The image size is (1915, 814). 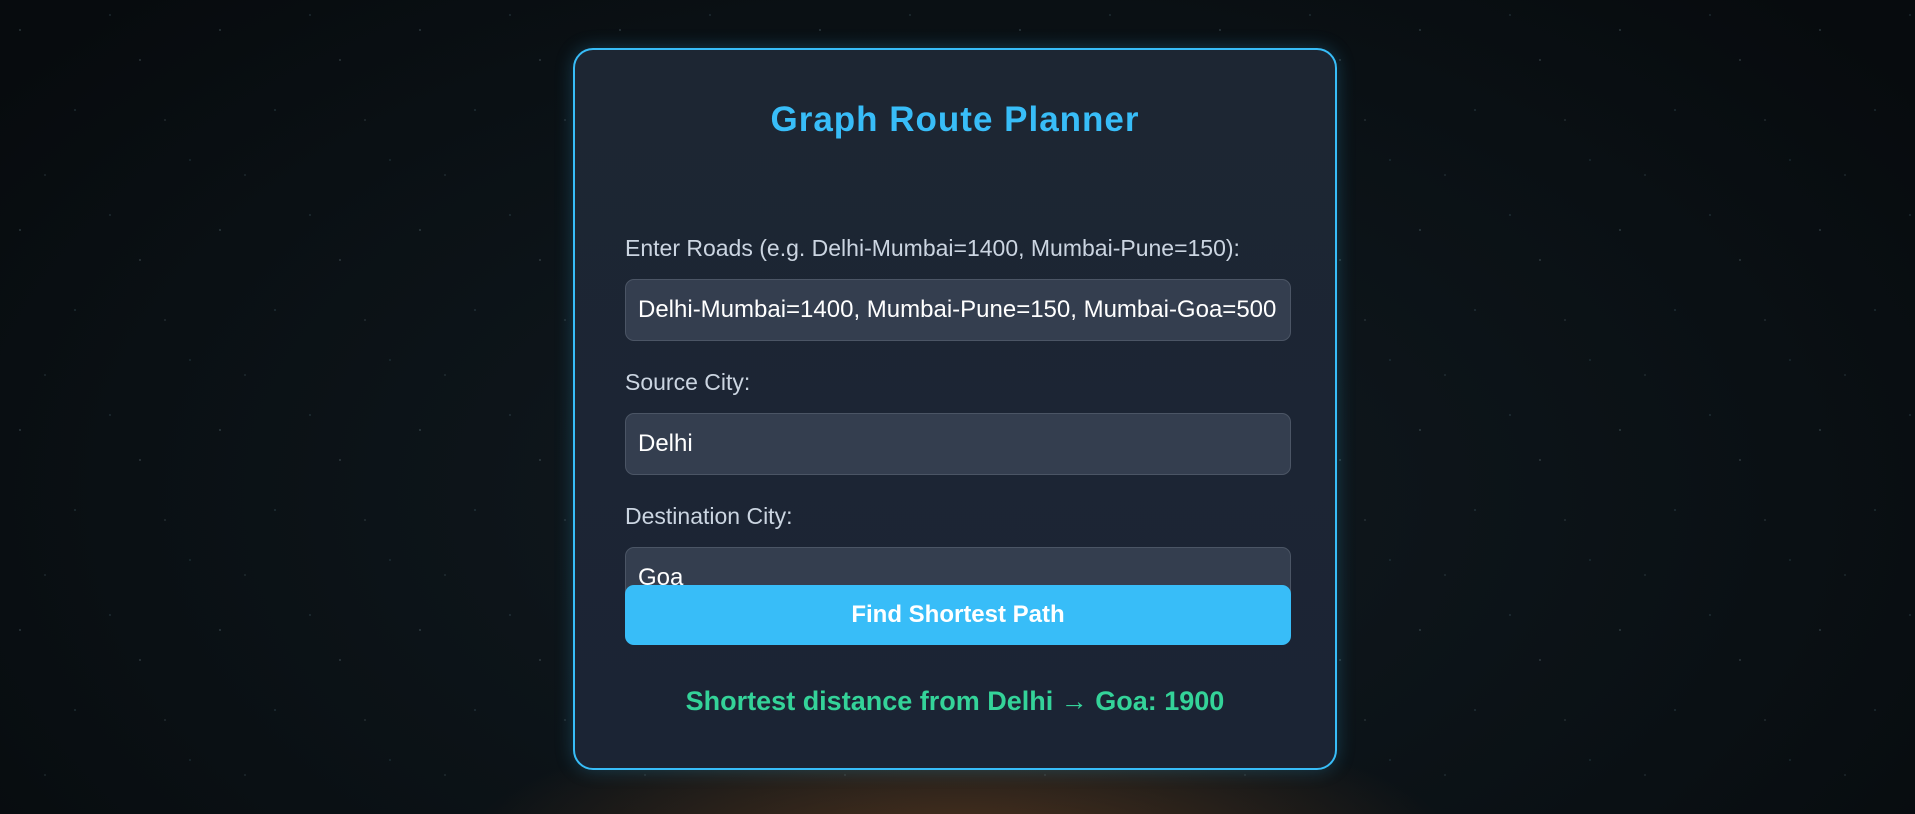 What do you see at coordinates (709, 516) in the screenshot?
I see `destination-city-label: Destination City:` at bounding box center [709, 516].